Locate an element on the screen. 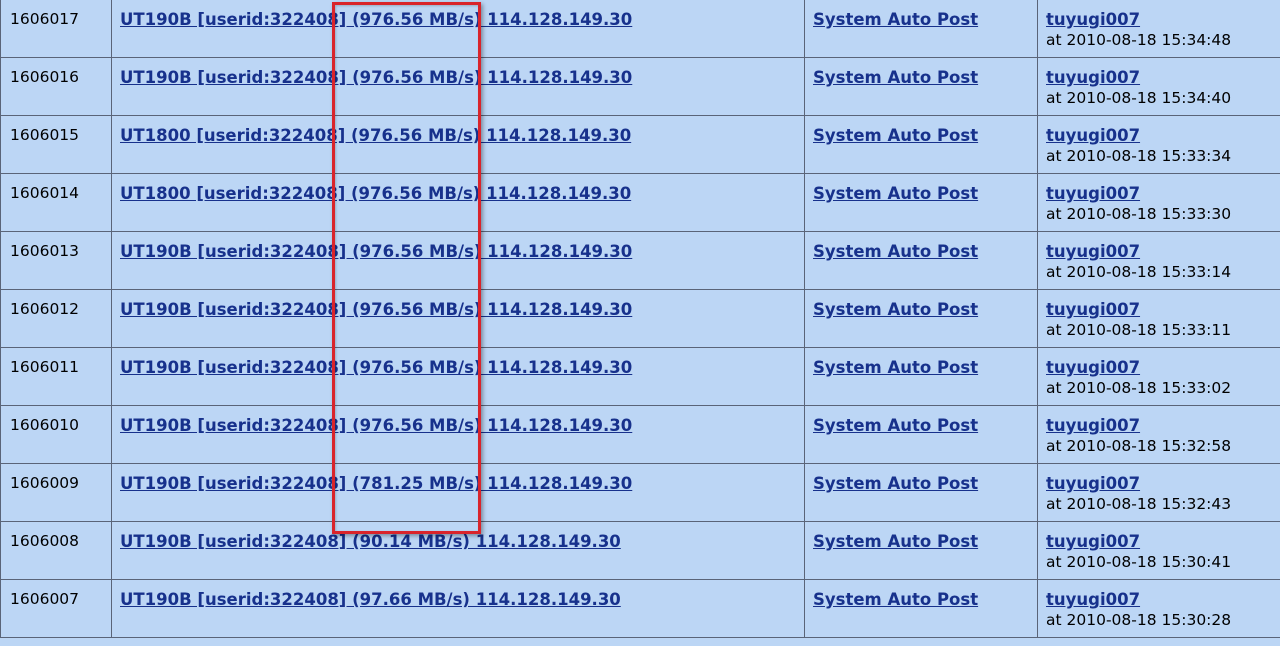 This screenshot has height=646, width=1280. post-timestamp: at 2010-08-18 15:30:28 is located at coordinates (1139, 620).